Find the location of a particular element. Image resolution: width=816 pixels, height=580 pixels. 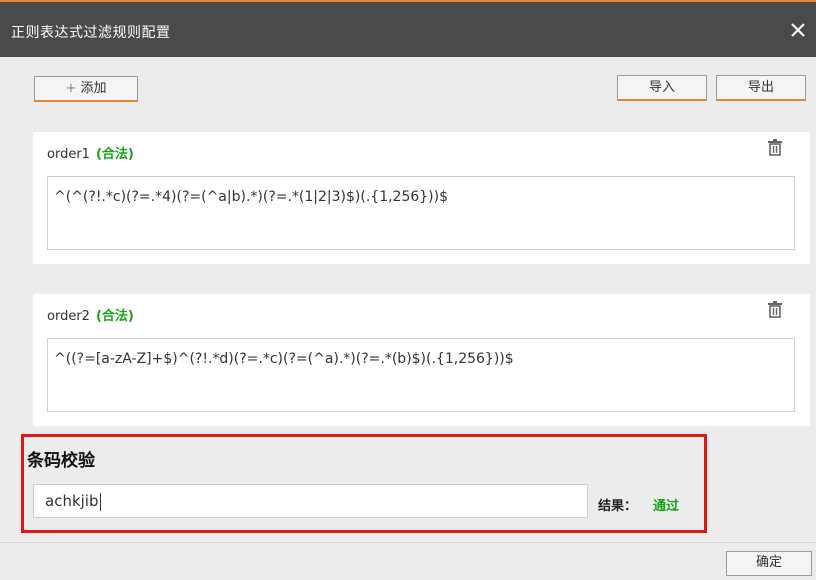

text-caret is located at coordinates (100, 501).